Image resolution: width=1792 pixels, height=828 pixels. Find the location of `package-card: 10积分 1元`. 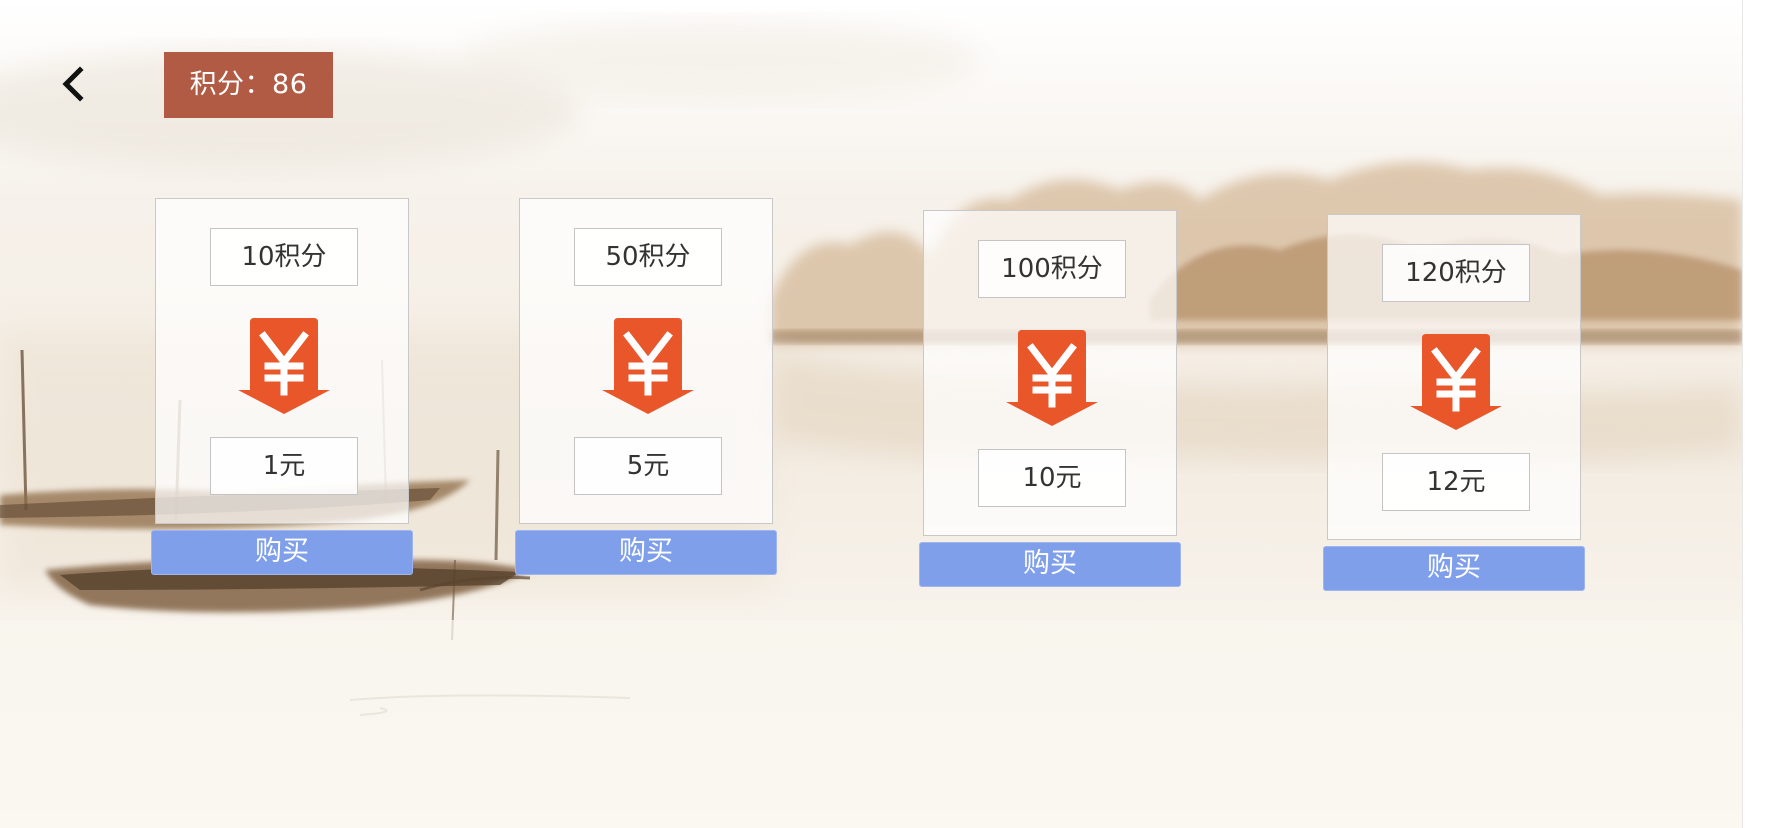

package-card: 10积分 1元 is located at coordinates (282, 361).